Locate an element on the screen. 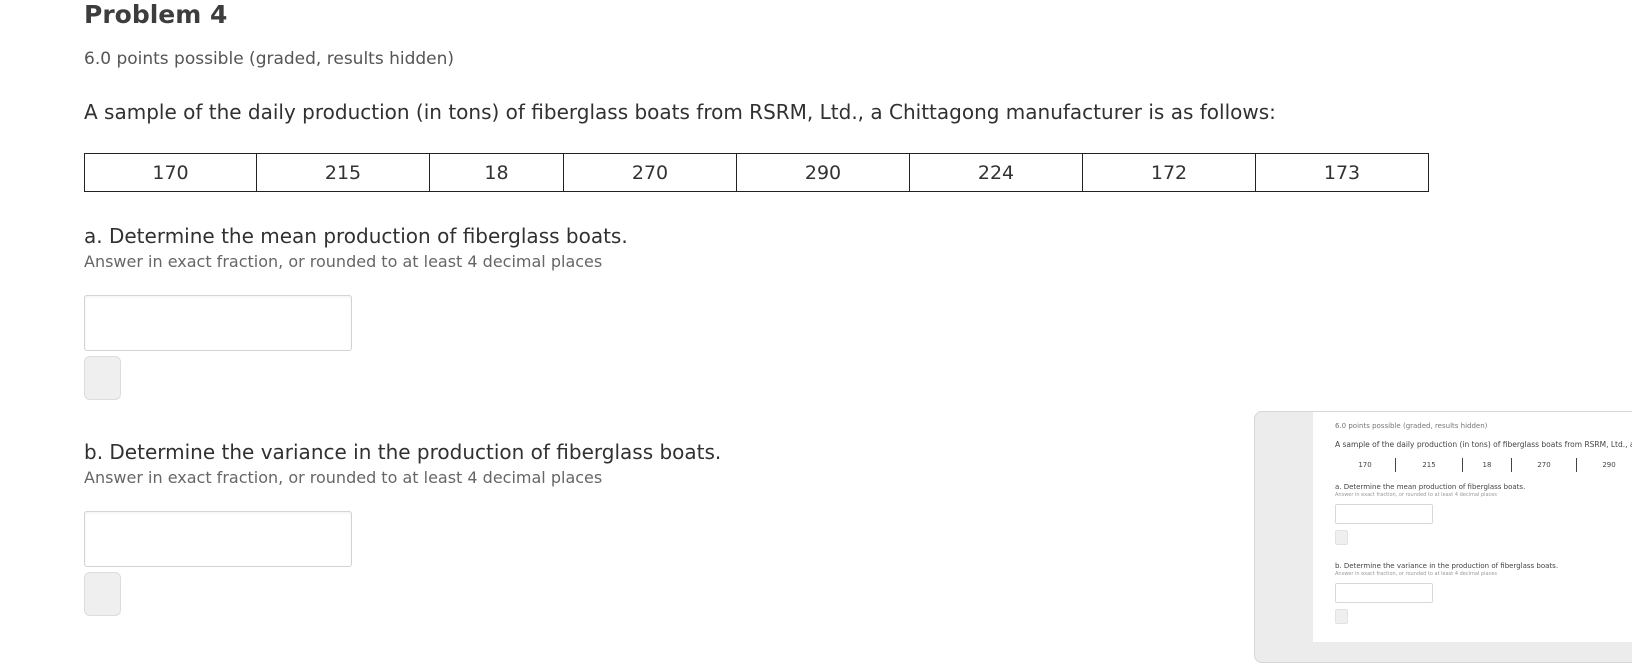 Image resolution: width=1632 pixels, height=663 pixels. data-cell: 224 is located at coordinates (996, 173).